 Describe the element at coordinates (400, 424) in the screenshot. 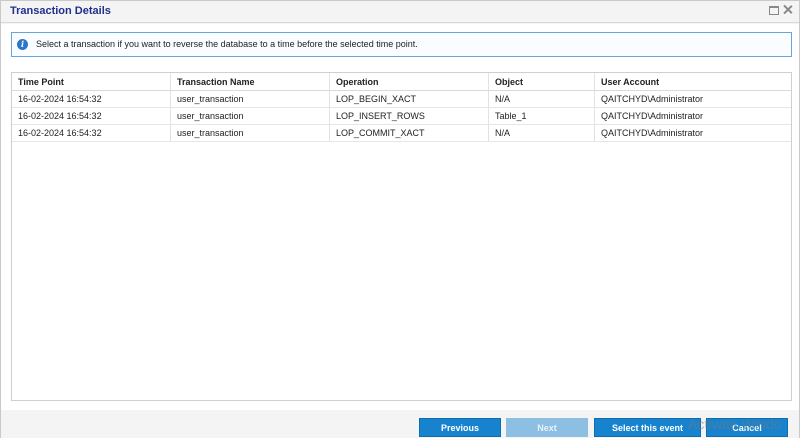

I see `dialog-footer: Previous Next Select this event Cancel` at that location.